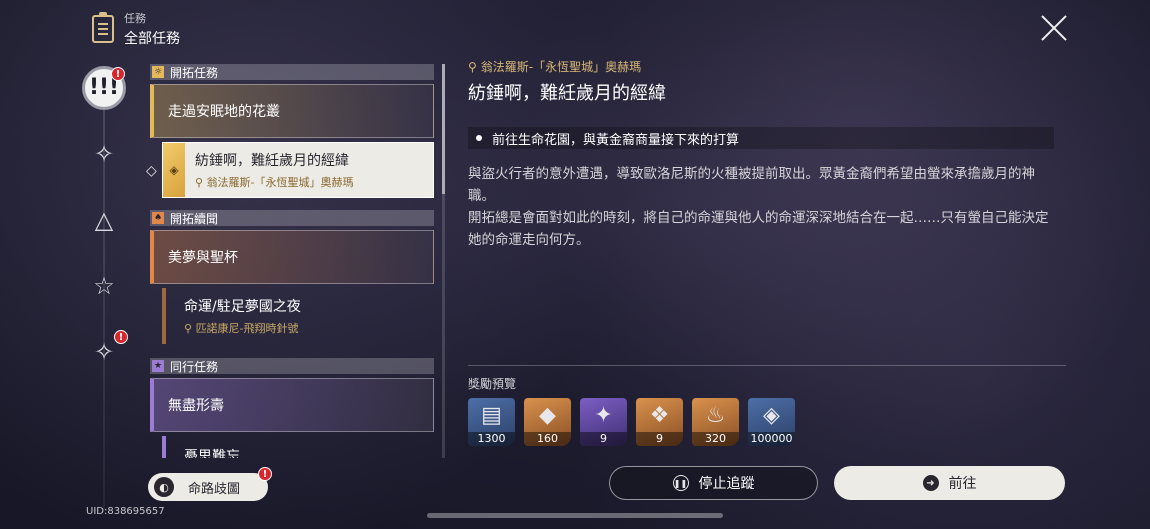  I want to click on diamond-icon: ✧, so click(104, 352).